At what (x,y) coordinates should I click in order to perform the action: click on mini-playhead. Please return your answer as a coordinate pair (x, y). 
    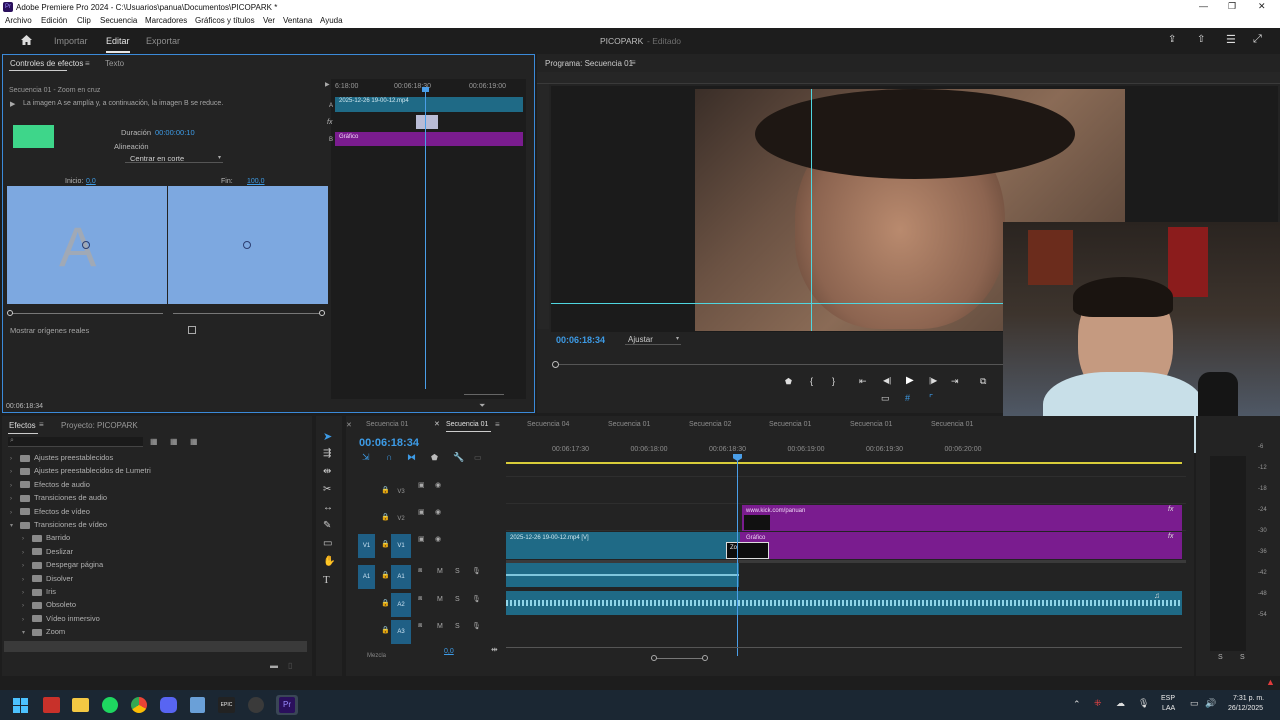
    Looking at the image, I should click on (425, 239).